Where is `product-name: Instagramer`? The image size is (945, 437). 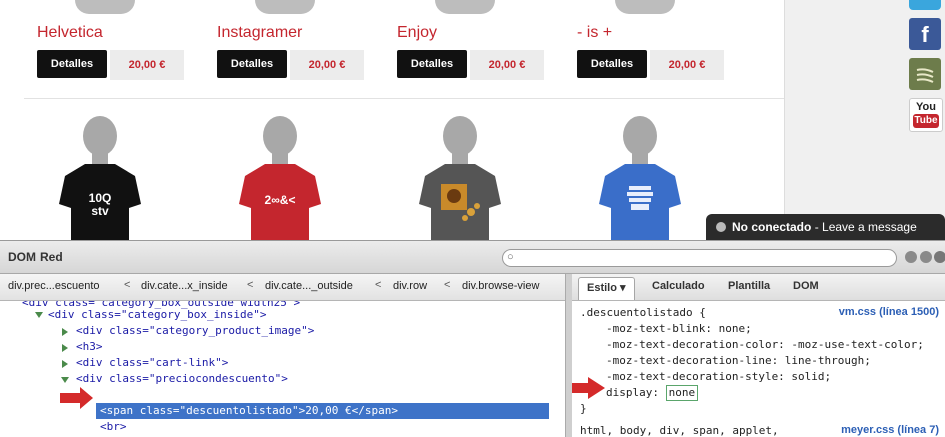 product-name: Instagramer is located at coordinates (259, 33).